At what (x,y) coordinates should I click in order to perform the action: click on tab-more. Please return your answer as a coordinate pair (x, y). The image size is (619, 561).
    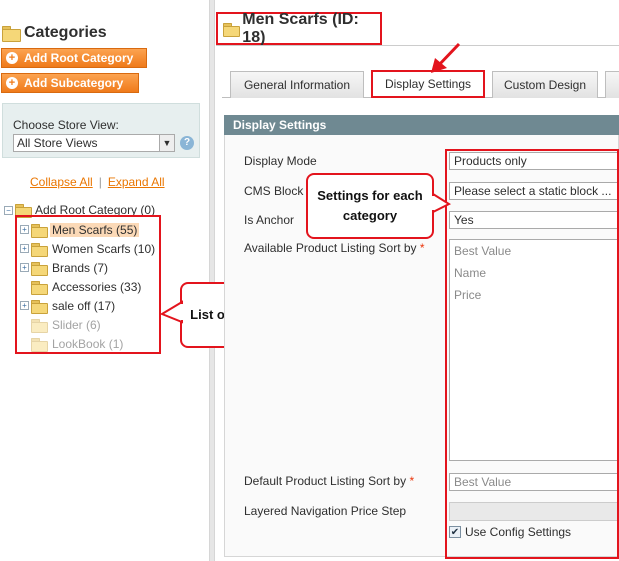
    Looking at the image, I should click on (612, 84).